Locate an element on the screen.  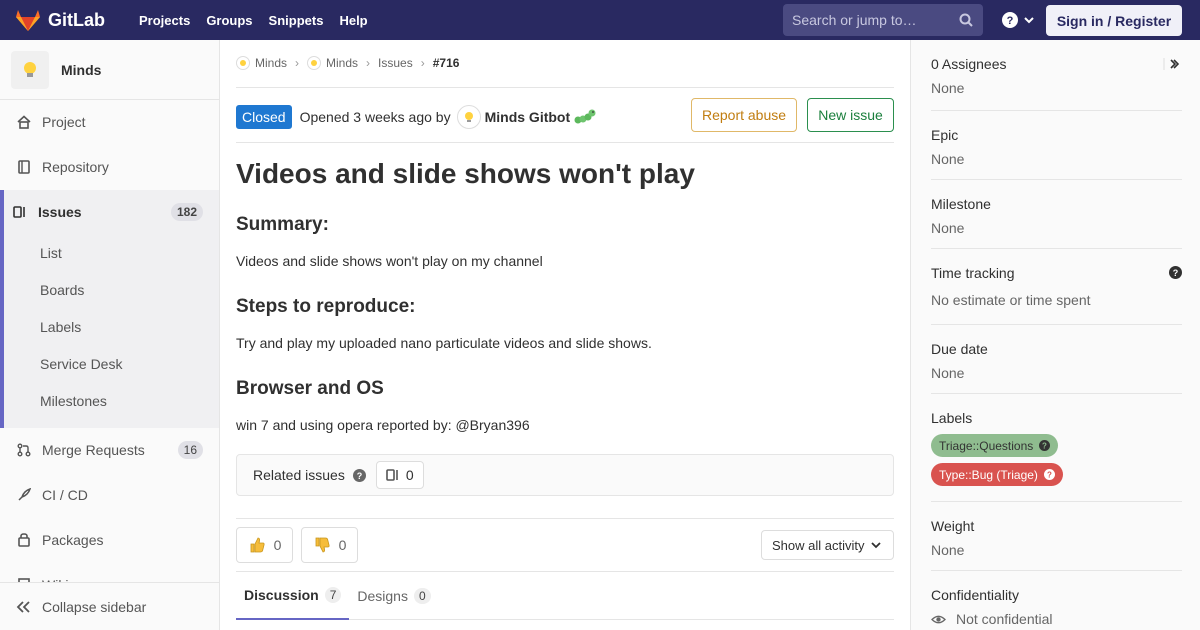
sidebar-item-repository: Repository is located at coordinates (109, 167).